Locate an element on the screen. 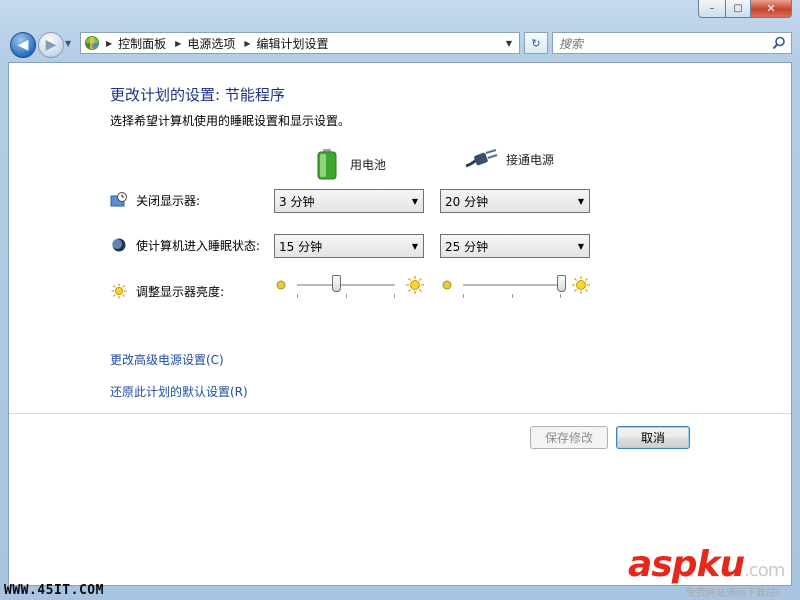 Image resolution: width=800 pixels, height=600 pixels. display-off-battery-select: 3 分钟 ▼ is located at coordinates (349, 201).